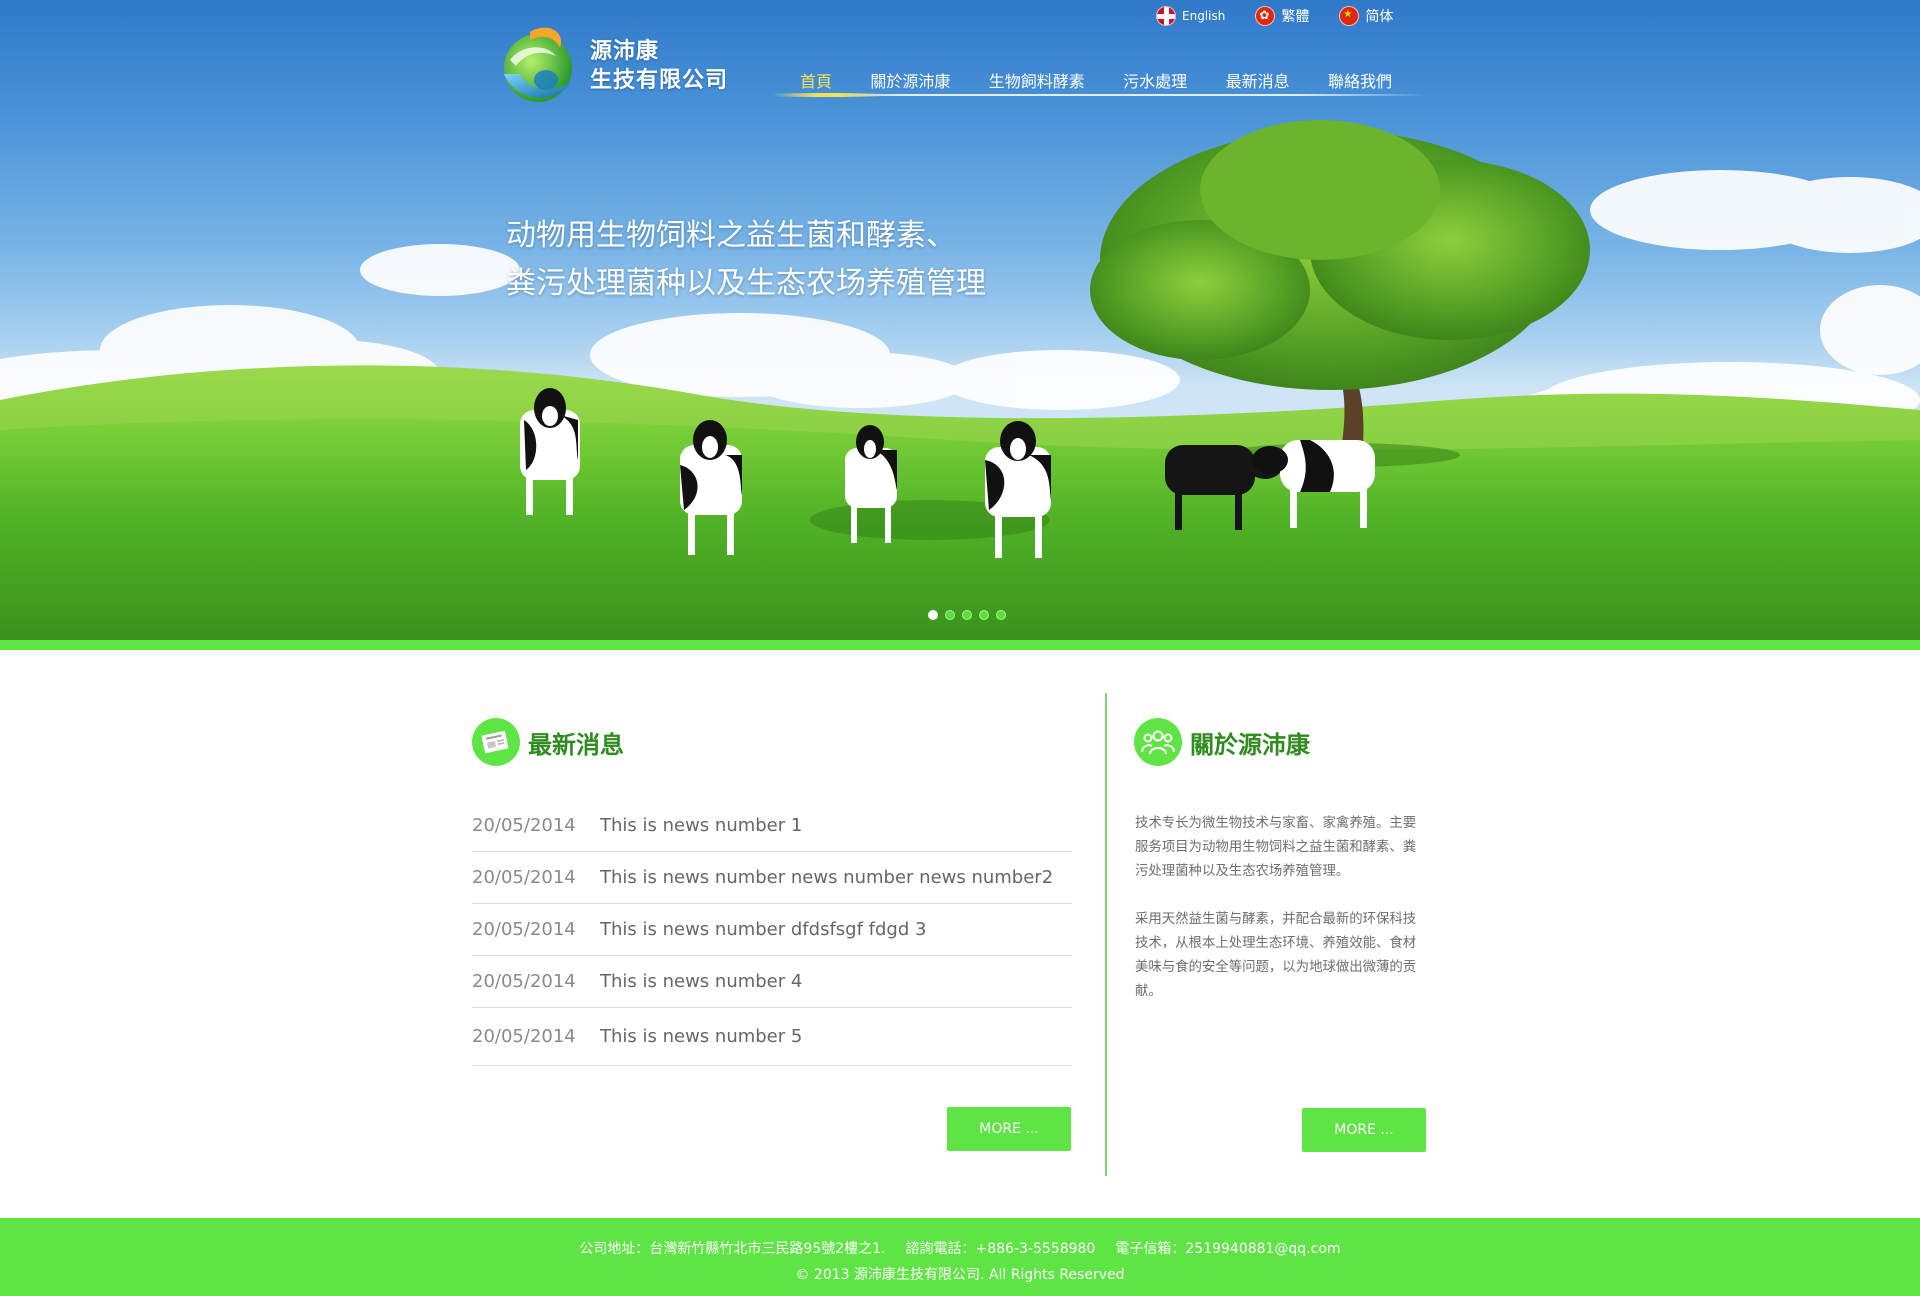  I want to click on section-divider, so click(1106, 934).